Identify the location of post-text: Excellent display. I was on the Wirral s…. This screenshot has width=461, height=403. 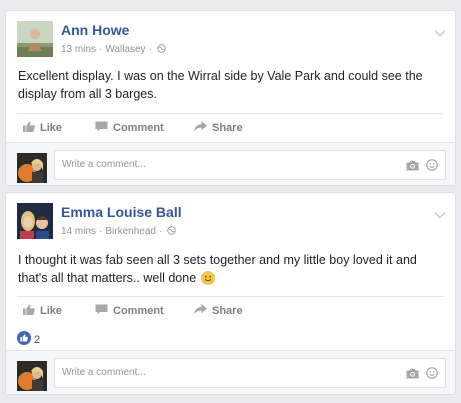
(220, 85).